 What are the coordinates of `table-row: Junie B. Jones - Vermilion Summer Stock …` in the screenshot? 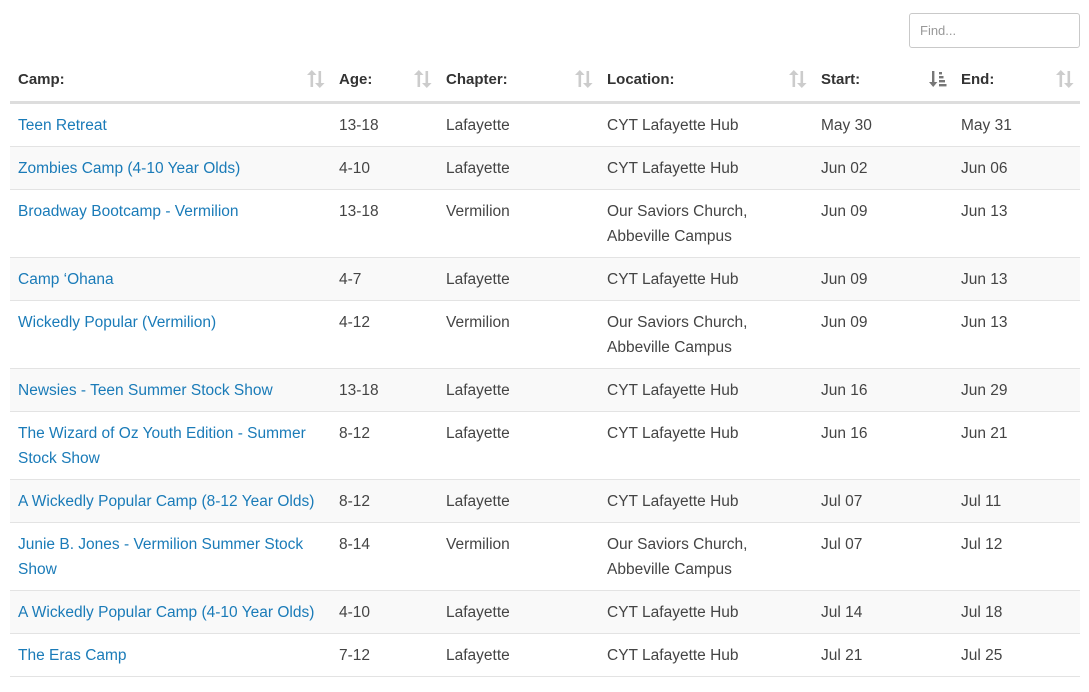 It's located at (545, 556).